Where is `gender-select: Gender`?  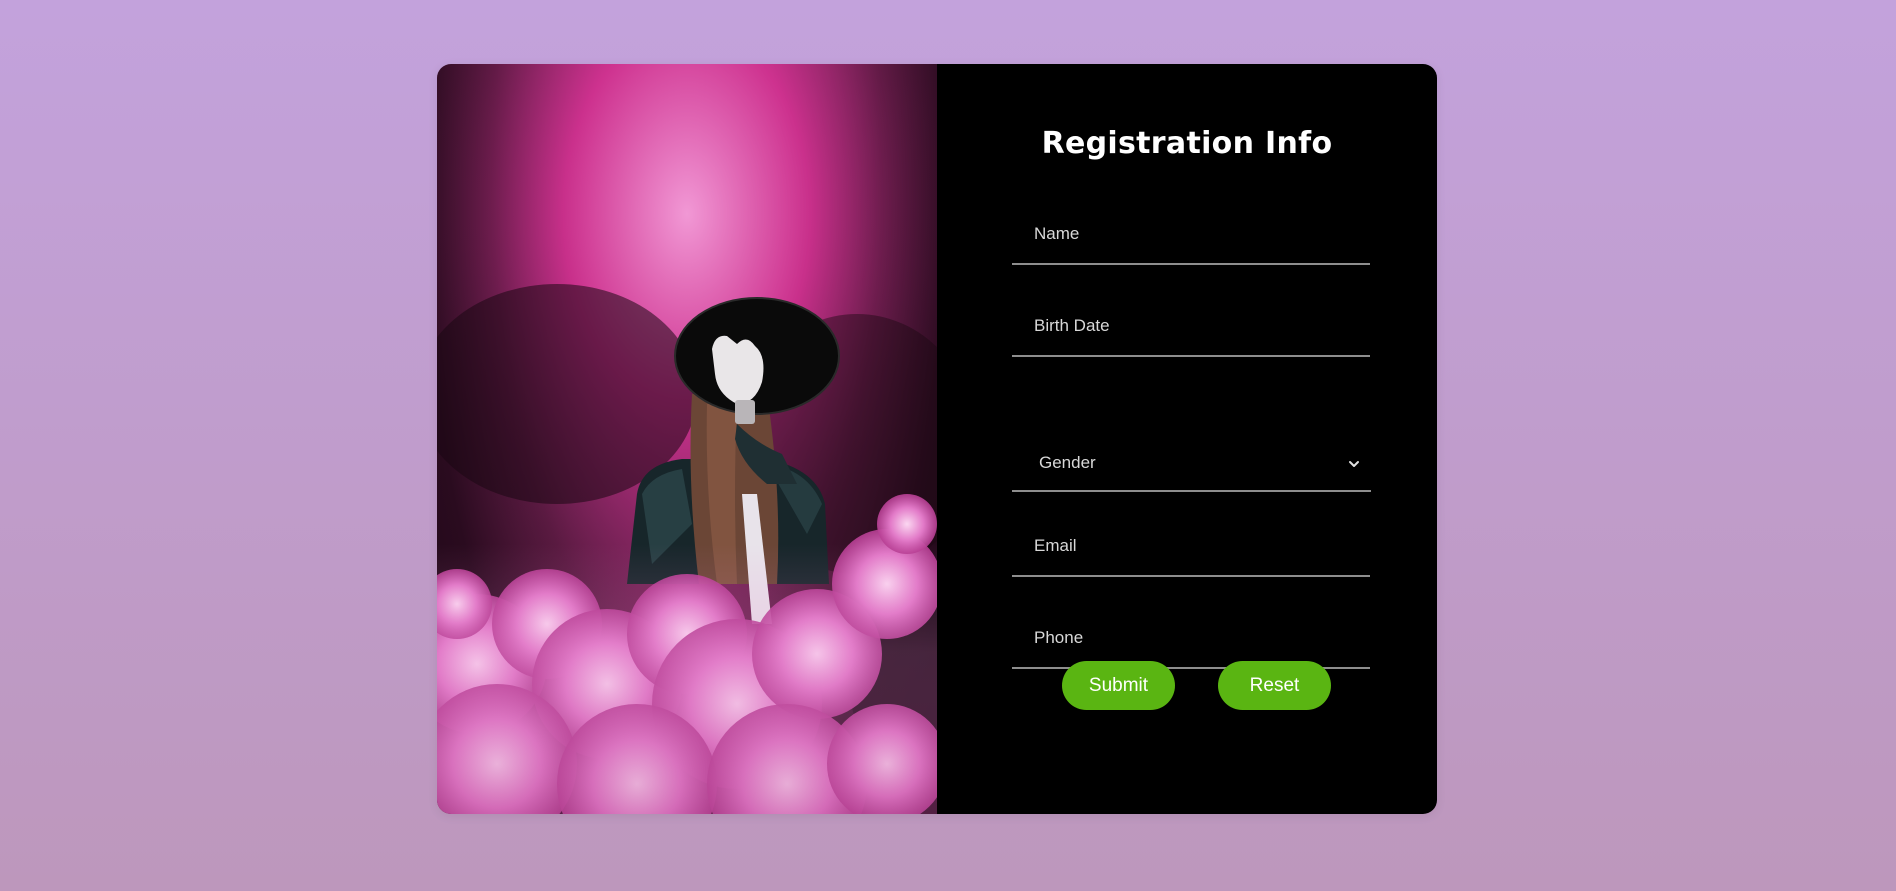
gender-select: Gender is located at coordinates (1191, 464).